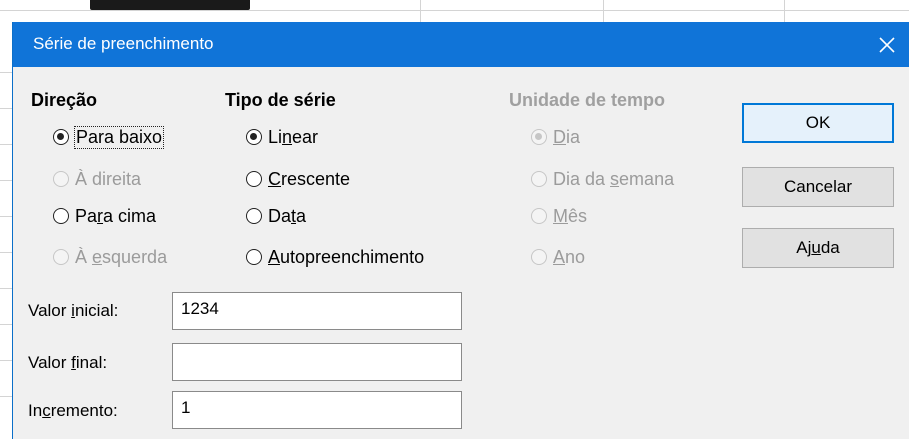 This screenshot has width=909, height=439. I want to click on radio-direction-left: À esquerda, so click(110, 257).